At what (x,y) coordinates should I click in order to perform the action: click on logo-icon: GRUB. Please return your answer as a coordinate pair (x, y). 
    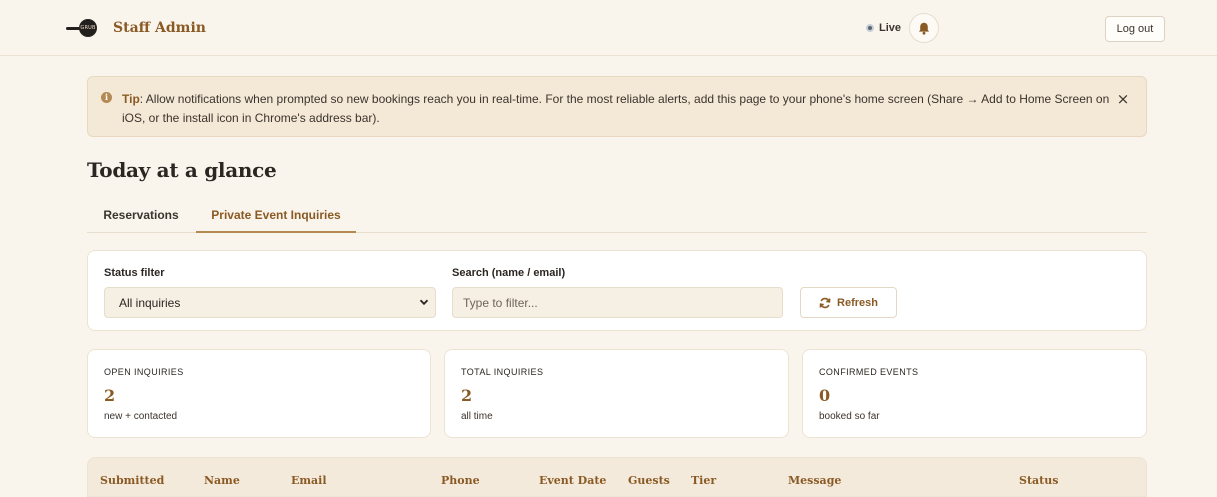
    Looking at the image, I should click on (86, 28).